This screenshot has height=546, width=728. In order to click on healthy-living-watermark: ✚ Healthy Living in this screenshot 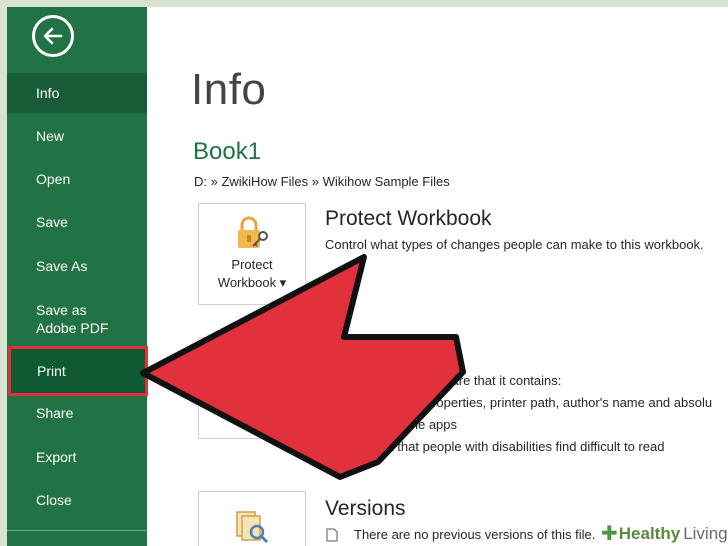, I will do `click(662, 533)`.